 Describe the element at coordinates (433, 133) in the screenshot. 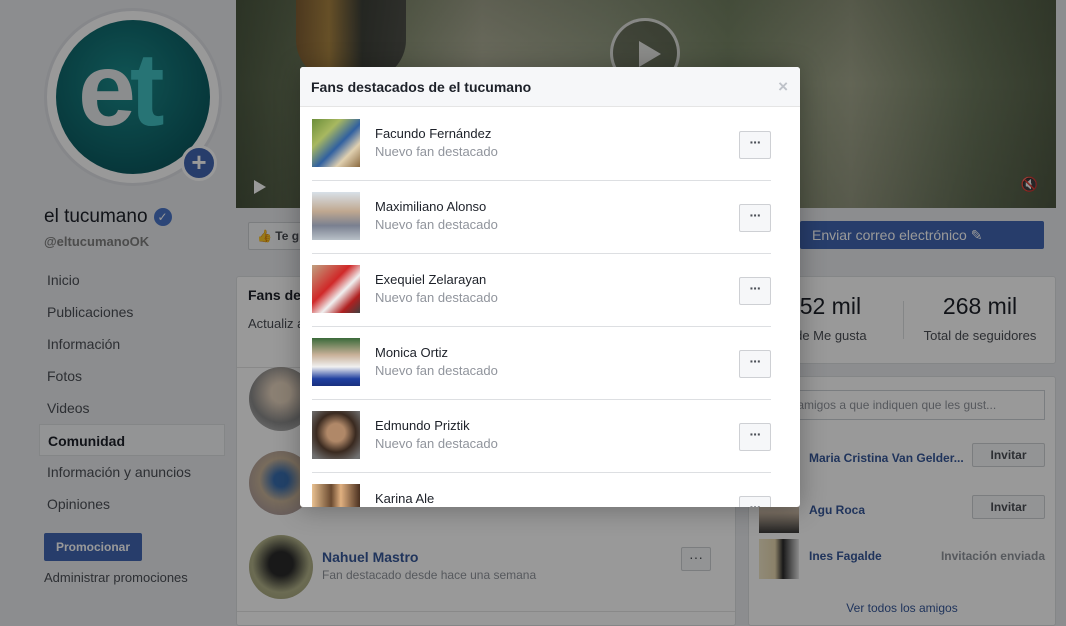

I see `fan-name: Facundo Fernández` at that location.